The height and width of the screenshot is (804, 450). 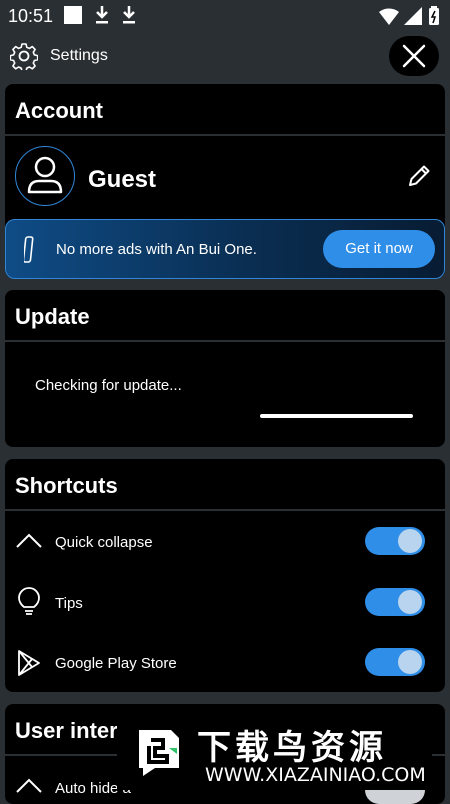 I want to click on notification-icon, so click(x=73, y=15).